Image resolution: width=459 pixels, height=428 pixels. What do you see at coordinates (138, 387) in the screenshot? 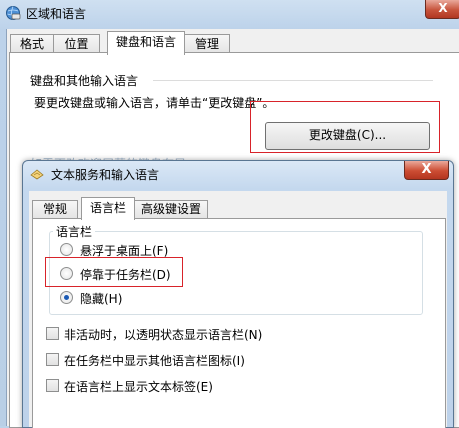
I see `checkbox-label: 在语言栏上显示文本标签(E)` at bounding box center [138, 387].